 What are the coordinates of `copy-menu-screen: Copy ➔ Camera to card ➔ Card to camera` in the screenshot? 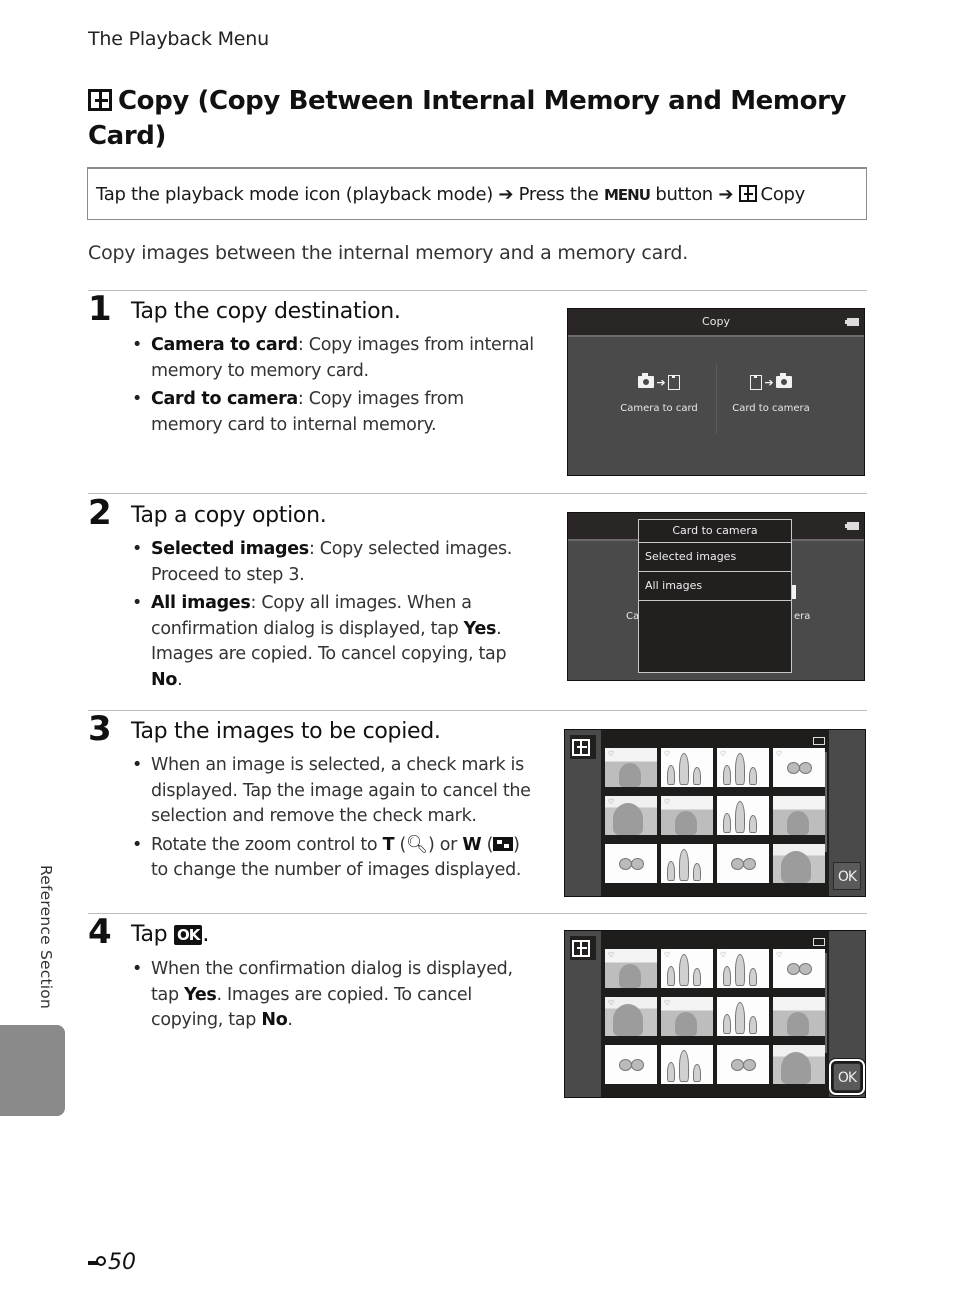 It's located at (716, 392).